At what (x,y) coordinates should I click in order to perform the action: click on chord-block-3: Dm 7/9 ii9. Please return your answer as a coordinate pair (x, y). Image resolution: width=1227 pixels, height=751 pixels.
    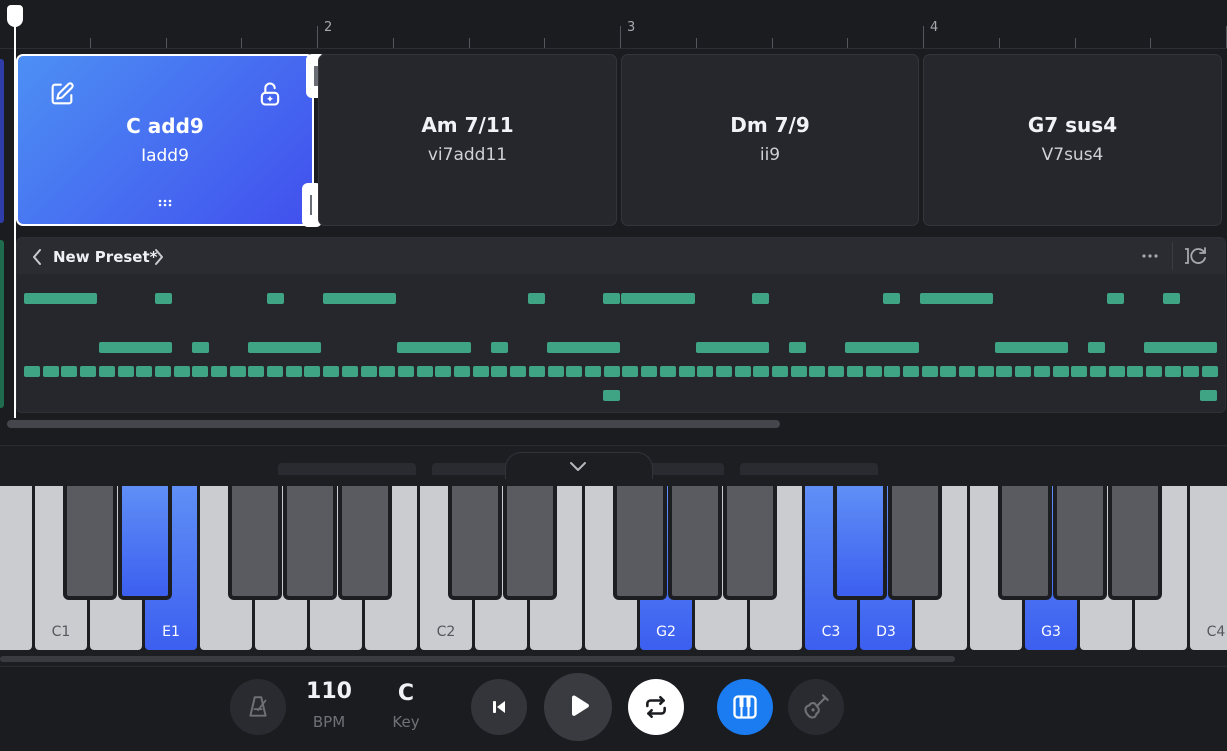
    Looking at the image, I should click on (770, 140).